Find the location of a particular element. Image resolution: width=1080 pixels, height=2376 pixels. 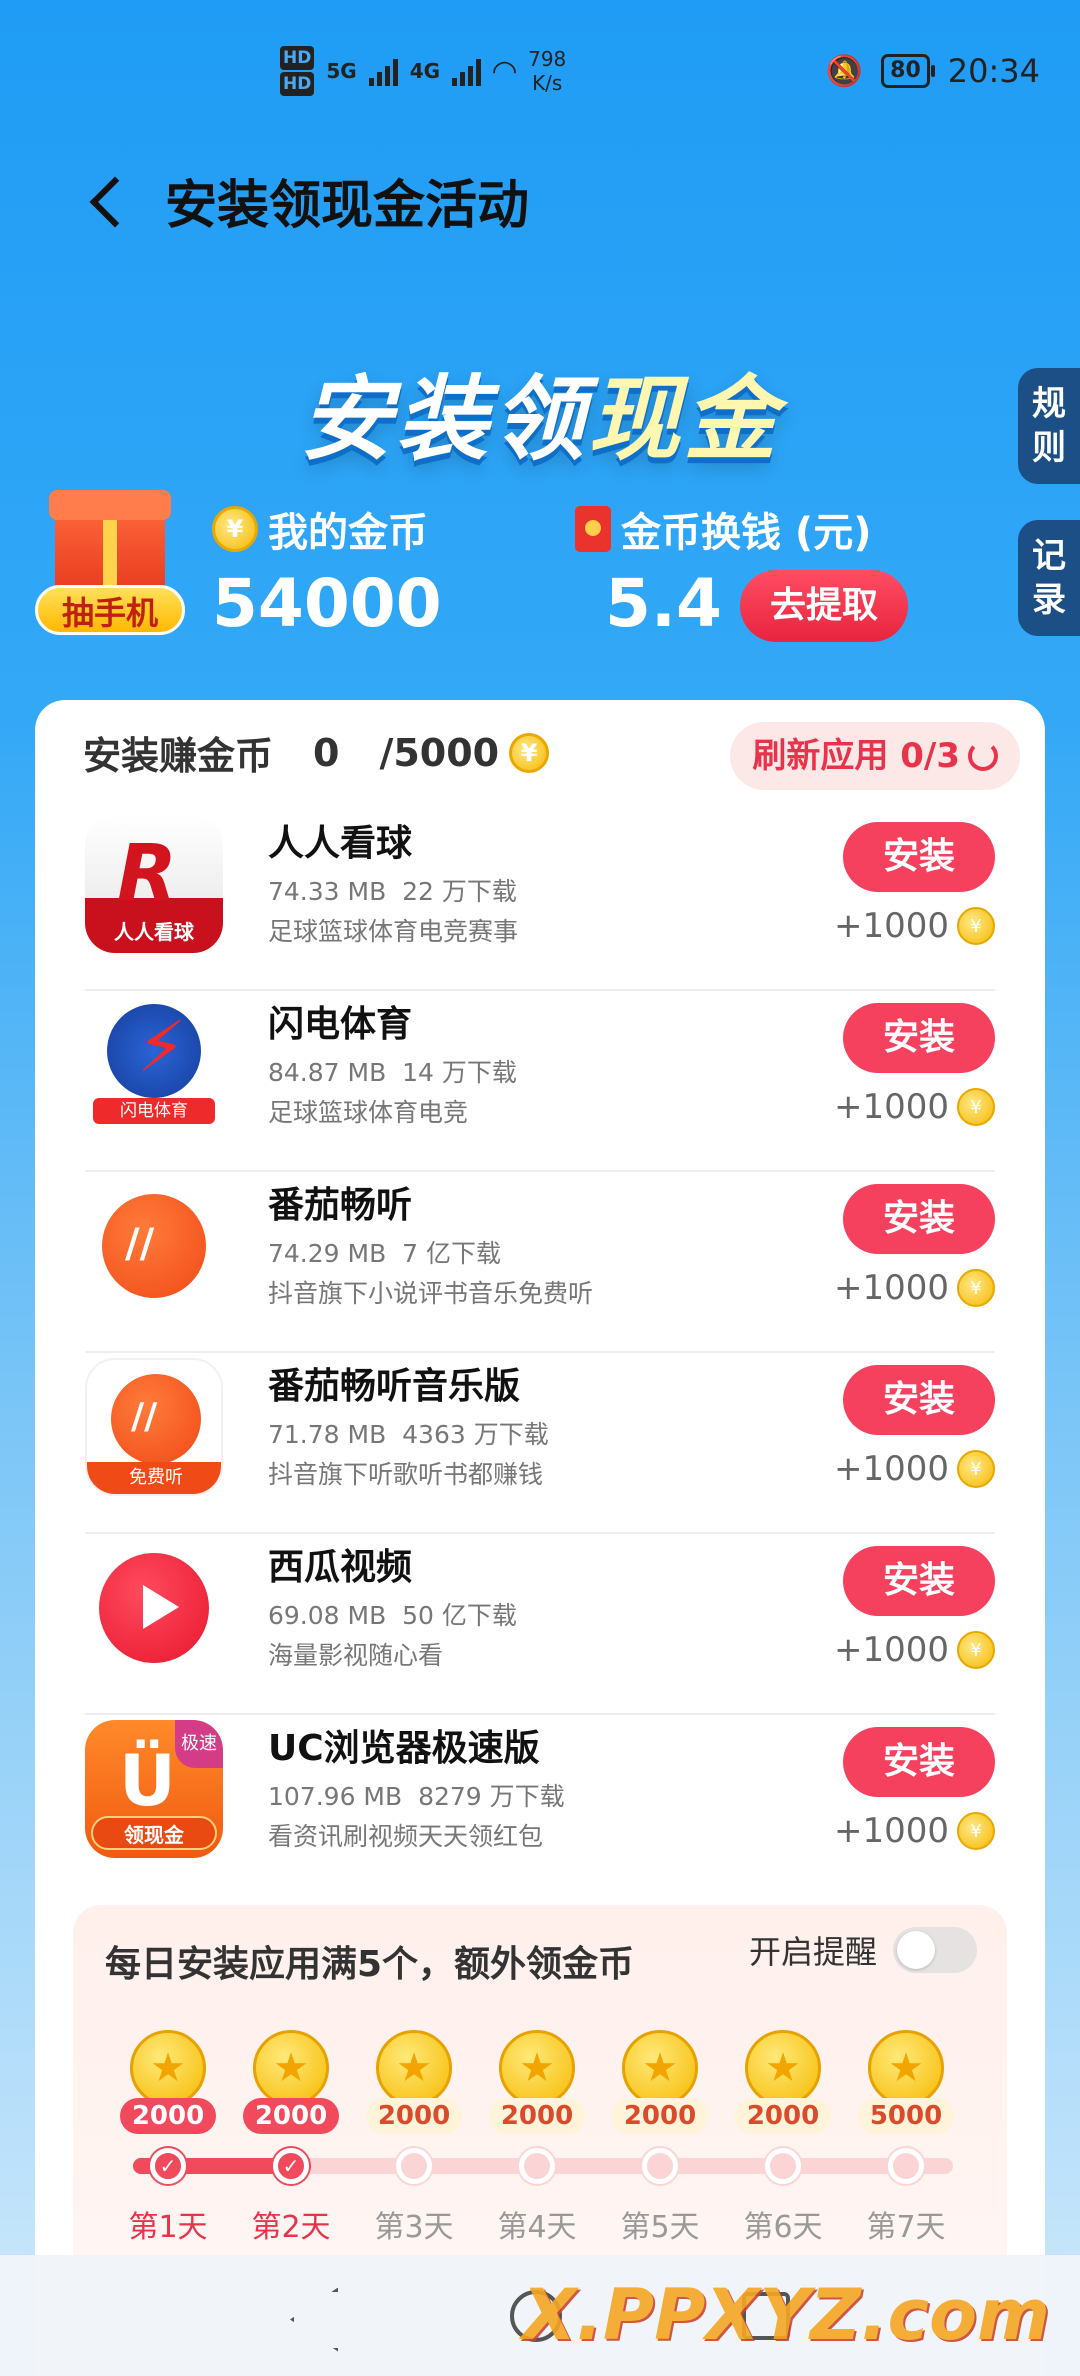

battery-icon: 80 is located at coordinates (908, 71).